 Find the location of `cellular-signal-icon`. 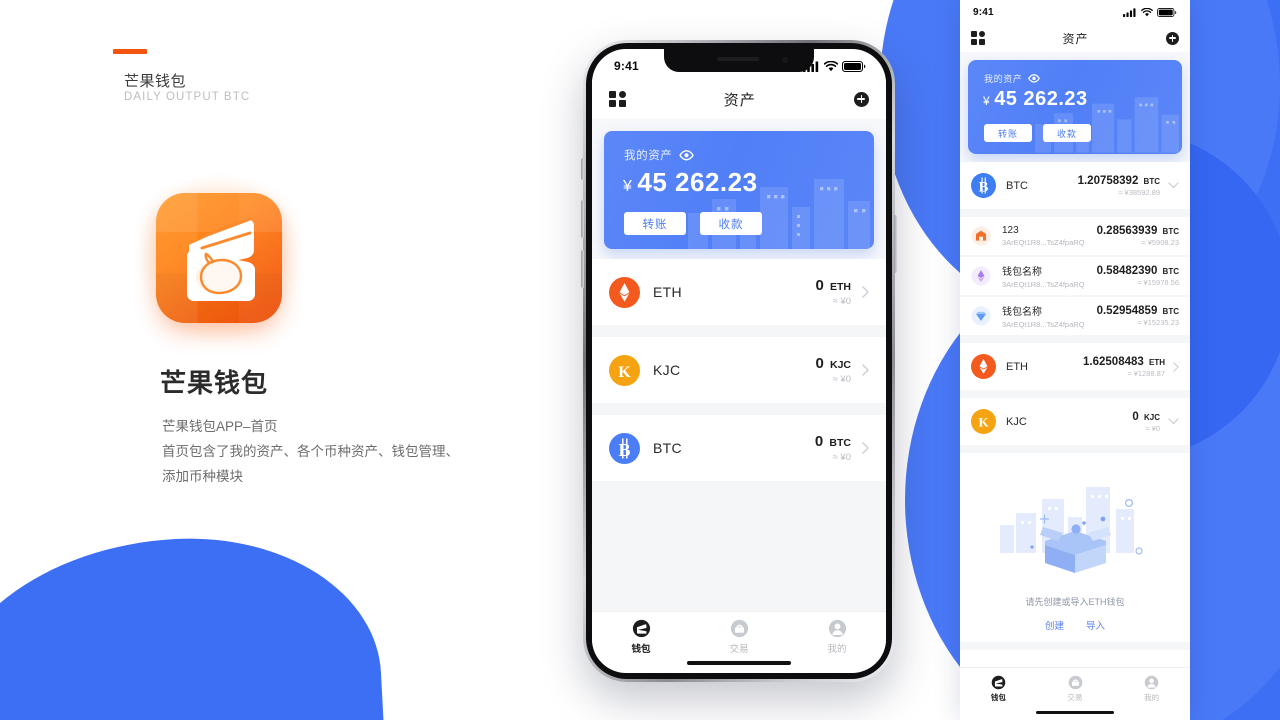

cellular-signal-icon is located at coordinates (1129, 12).